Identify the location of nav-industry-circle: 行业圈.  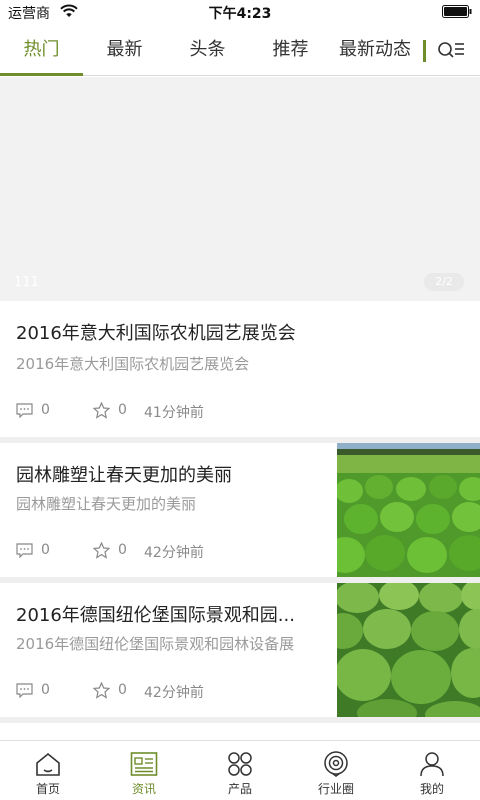
(336, 770).